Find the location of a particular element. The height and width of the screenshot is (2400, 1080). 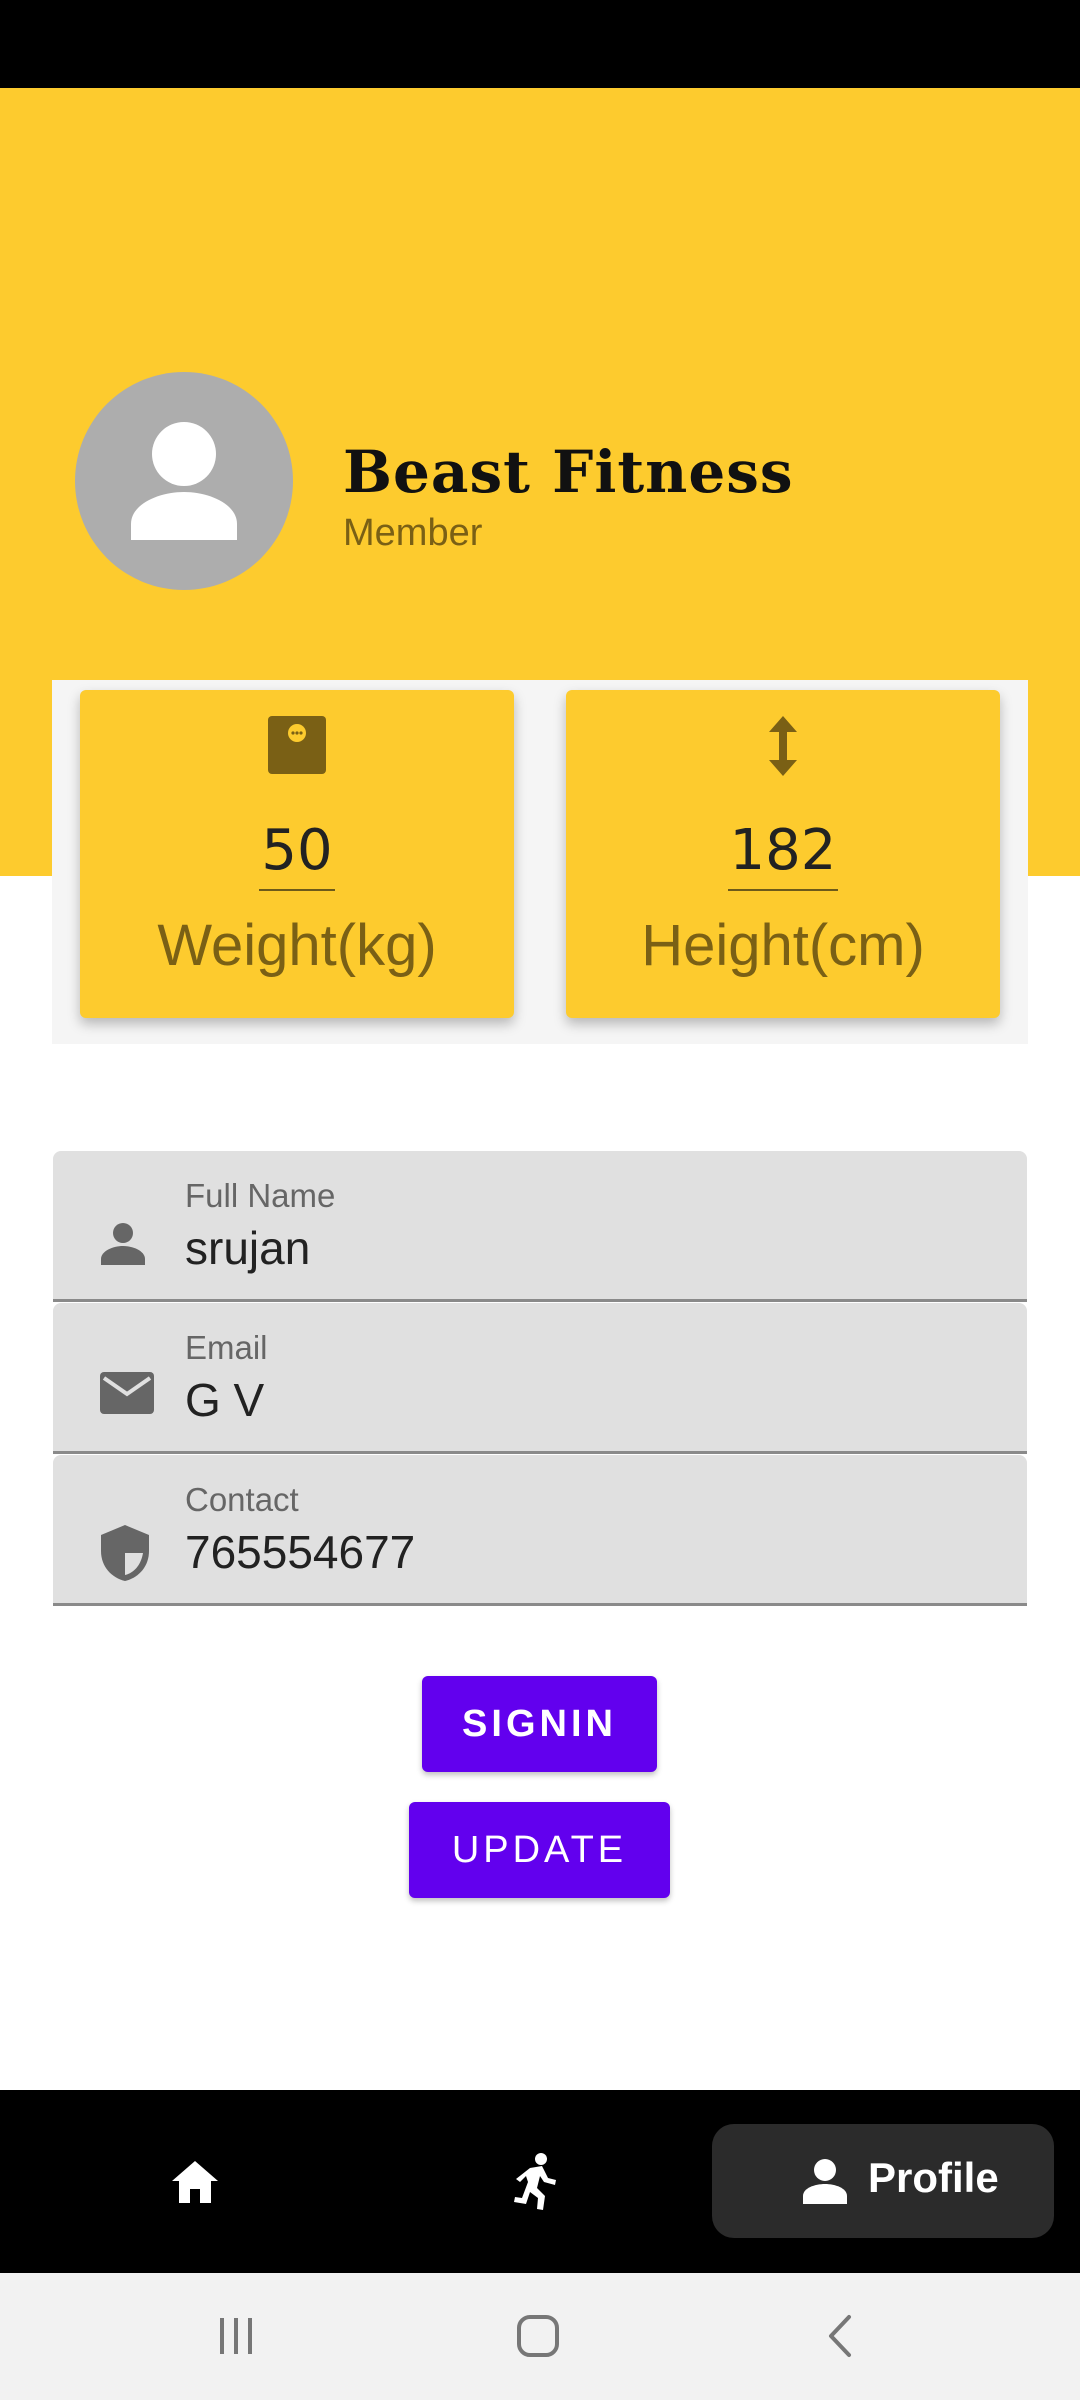

contact-field: Contact 765554677 is located at coordinates (540, 1530).